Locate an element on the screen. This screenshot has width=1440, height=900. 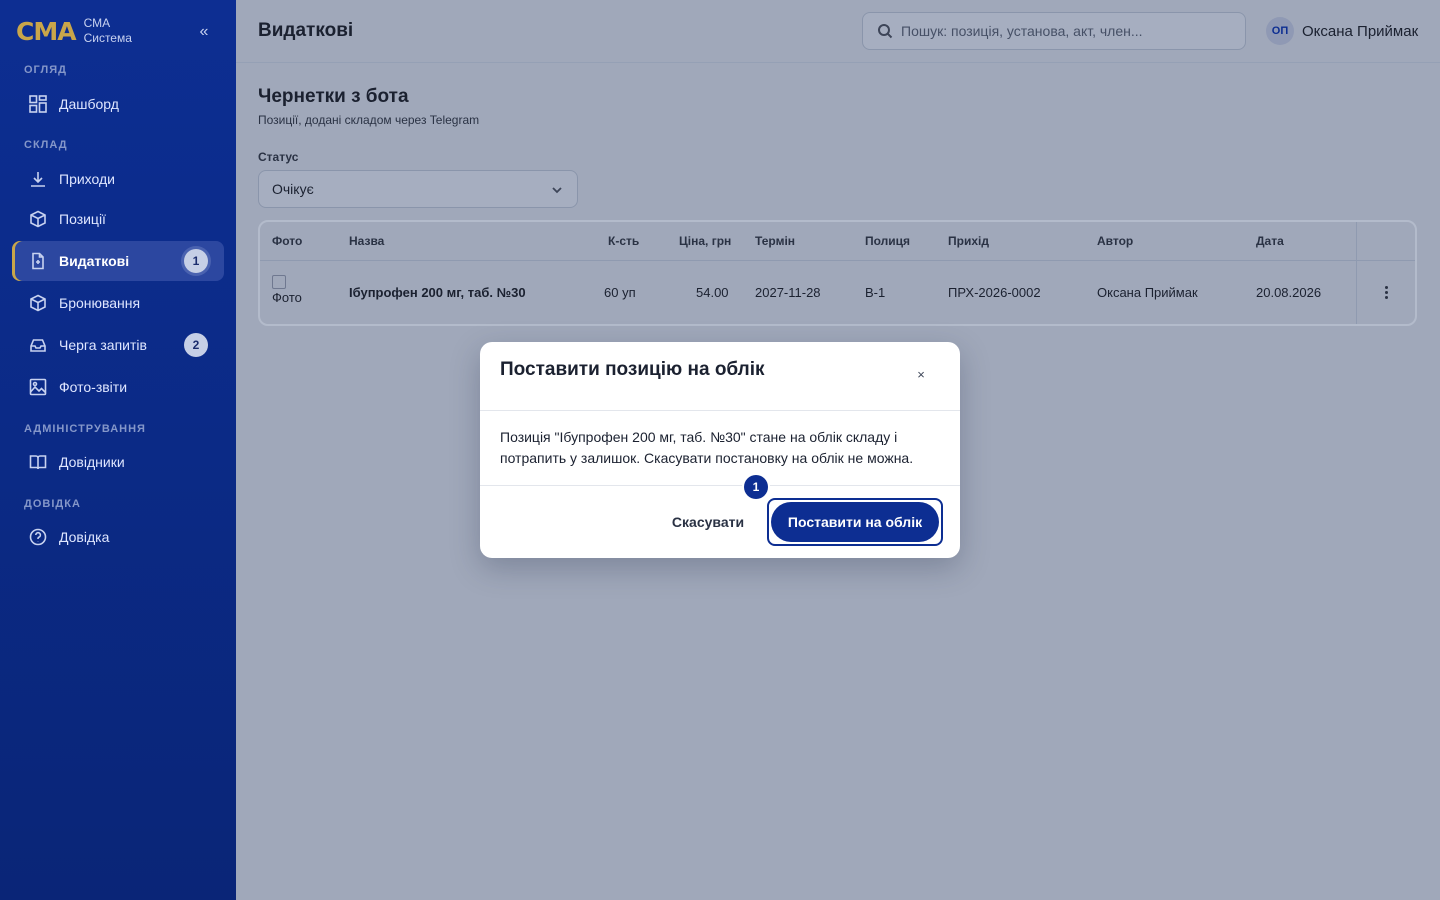
search-icon is located at coordinates (885, 31).